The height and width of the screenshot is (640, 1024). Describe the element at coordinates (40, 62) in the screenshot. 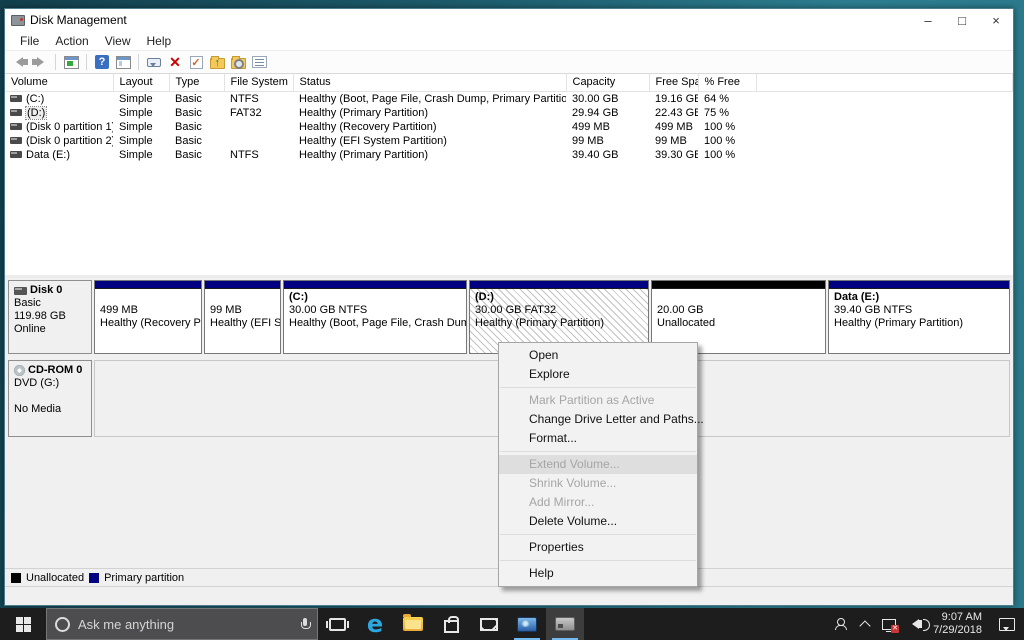

I see `forward-icon` at that location.